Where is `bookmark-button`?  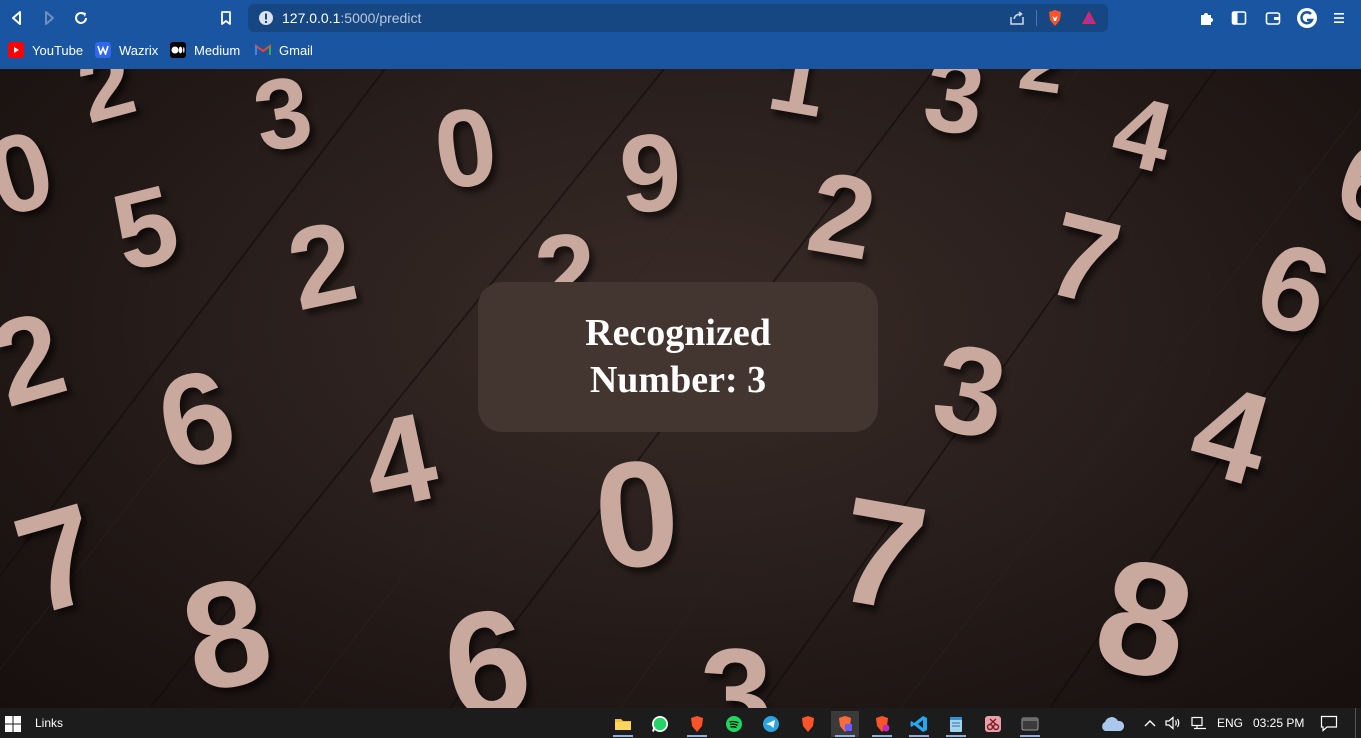
bookmark-button is located at coordinates (226, 18).